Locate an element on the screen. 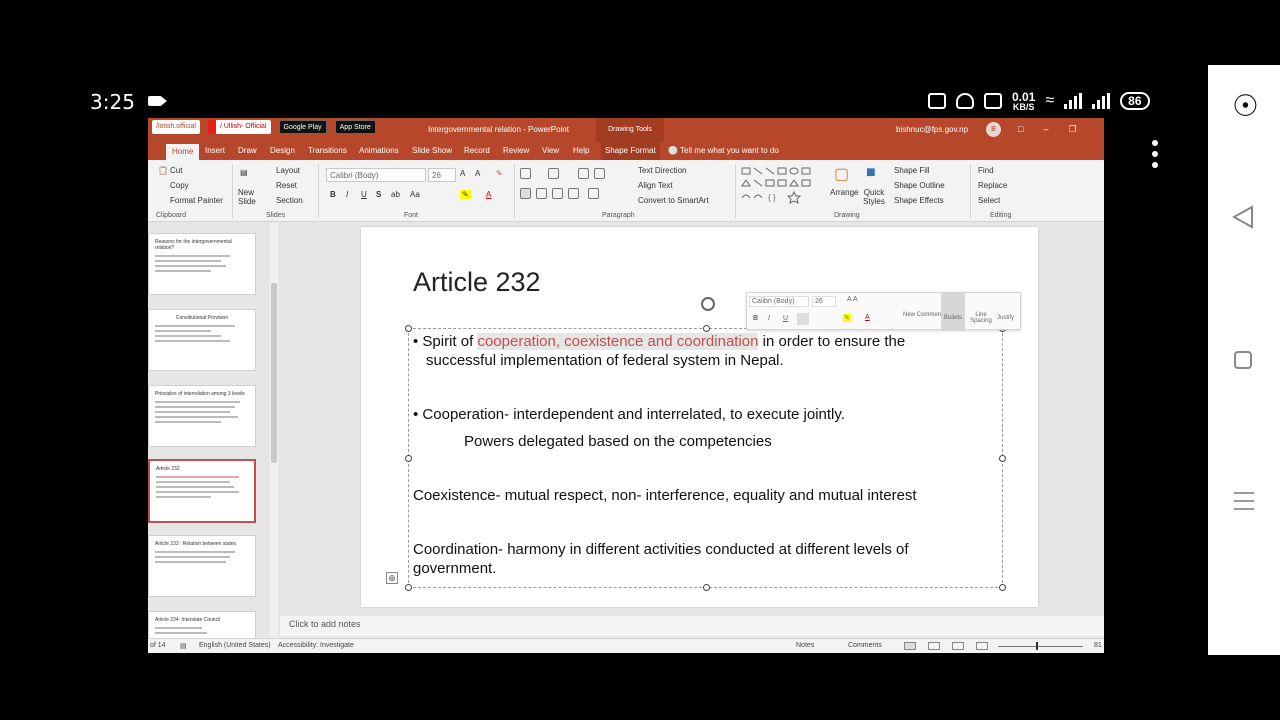 This screenshot has width=1280, height=720. copy-button: Copy is located at coordinates (179, 185).